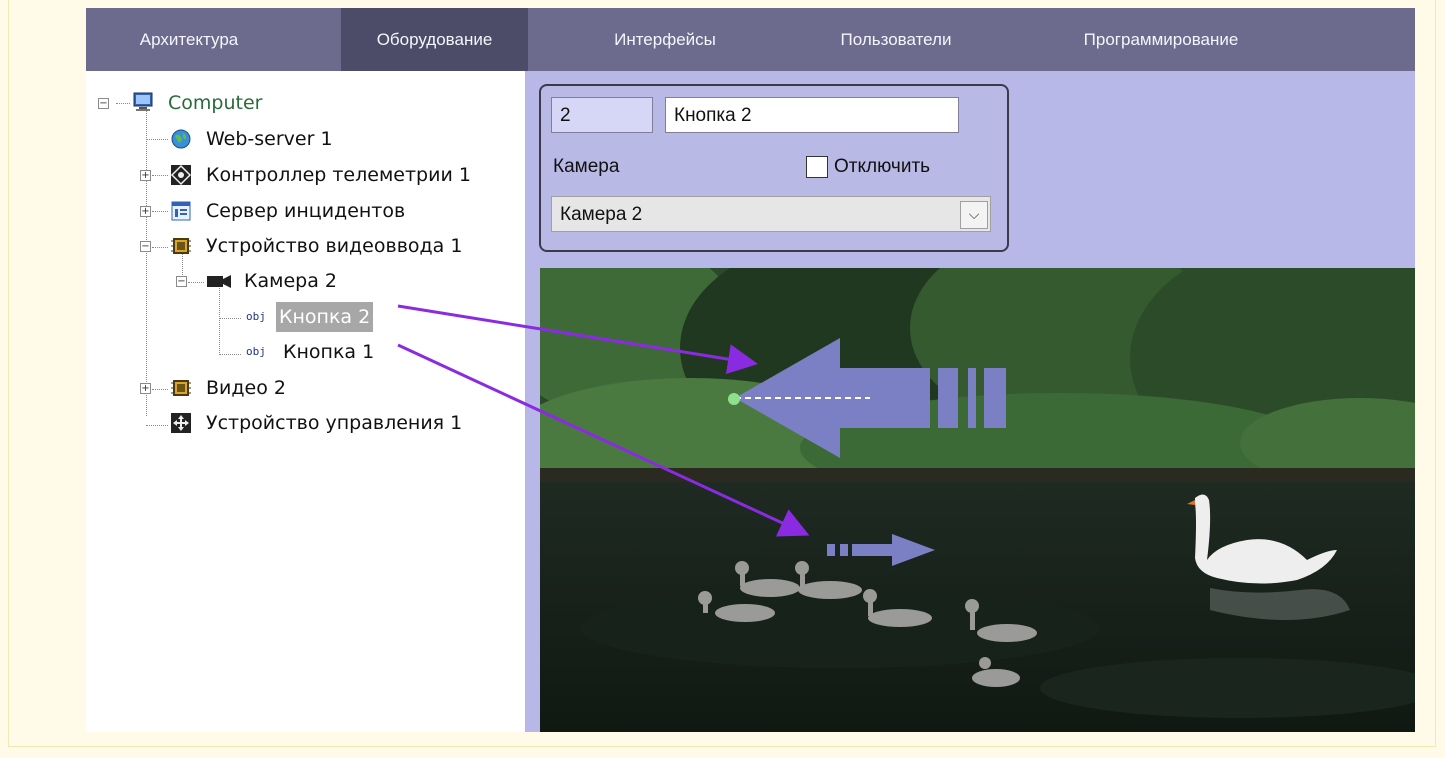 This screenshot has height=758, width=1445. I want to click on tree-item-label: Видео 2, so click(246, 388).